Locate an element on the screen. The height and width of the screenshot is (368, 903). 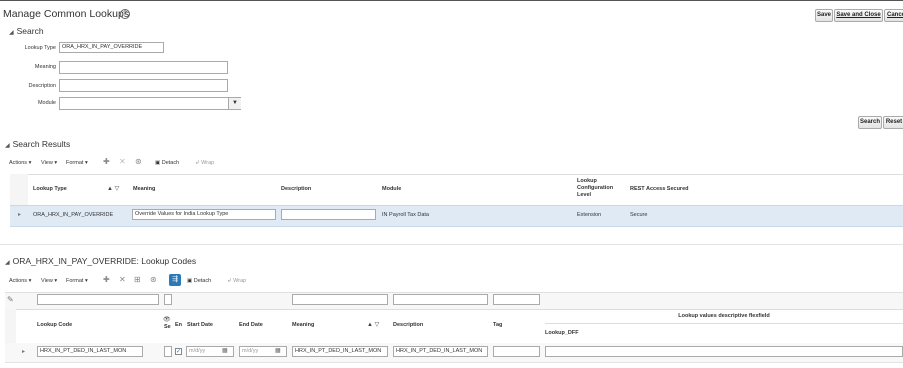
filter-sequence is located at coordinates (168, 299).